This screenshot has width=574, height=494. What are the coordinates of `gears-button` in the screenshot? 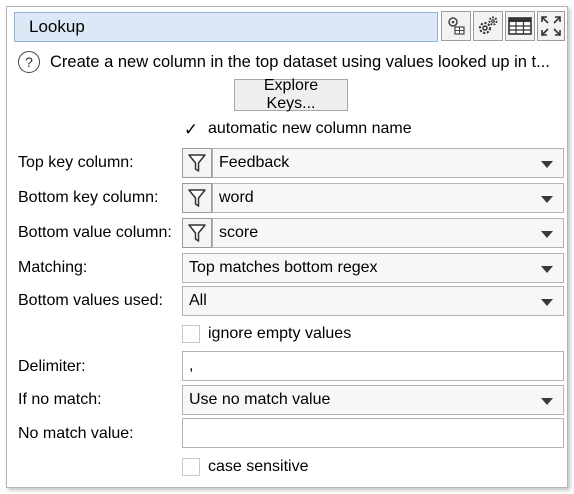 It's located at (488, 26).